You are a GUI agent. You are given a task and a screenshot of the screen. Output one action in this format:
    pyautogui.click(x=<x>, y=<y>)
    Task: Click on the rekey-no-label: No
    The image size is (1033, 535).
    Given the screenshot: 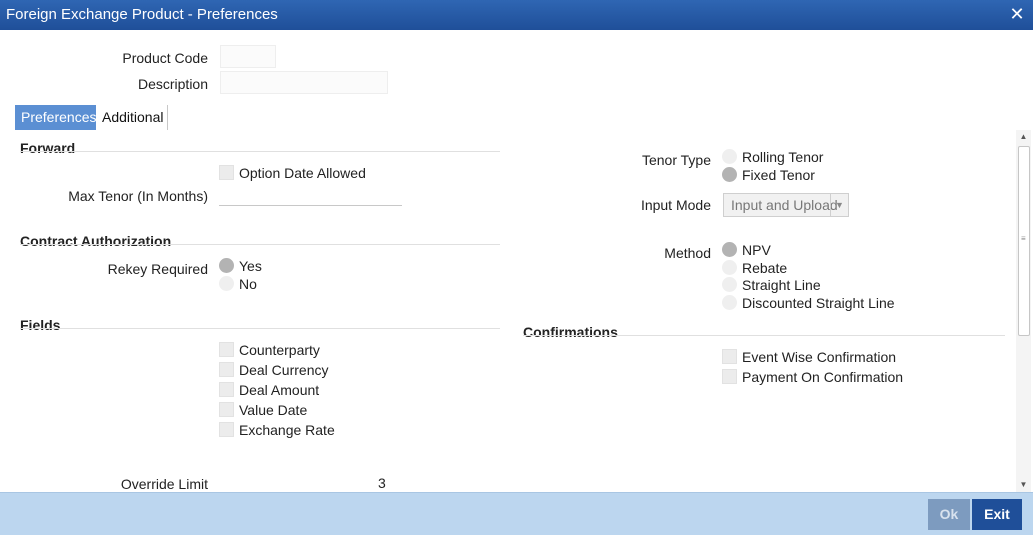 What is the action you would take?
    pyautogui.click(x=248, y=284)
    